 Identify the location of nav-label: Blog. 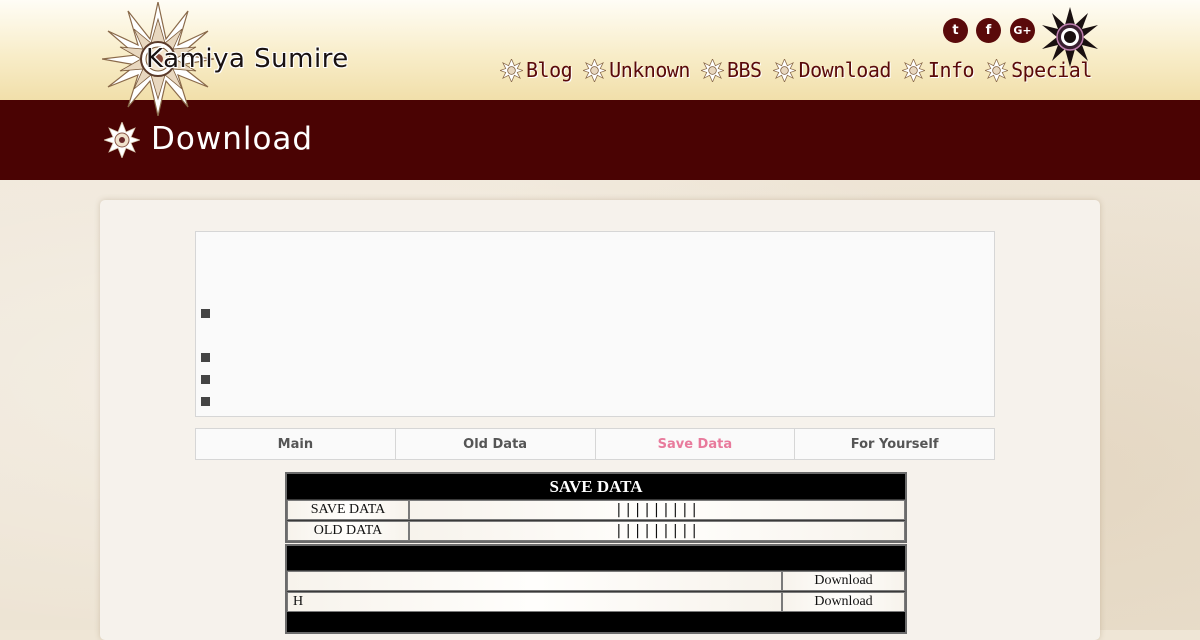
(549, 70).